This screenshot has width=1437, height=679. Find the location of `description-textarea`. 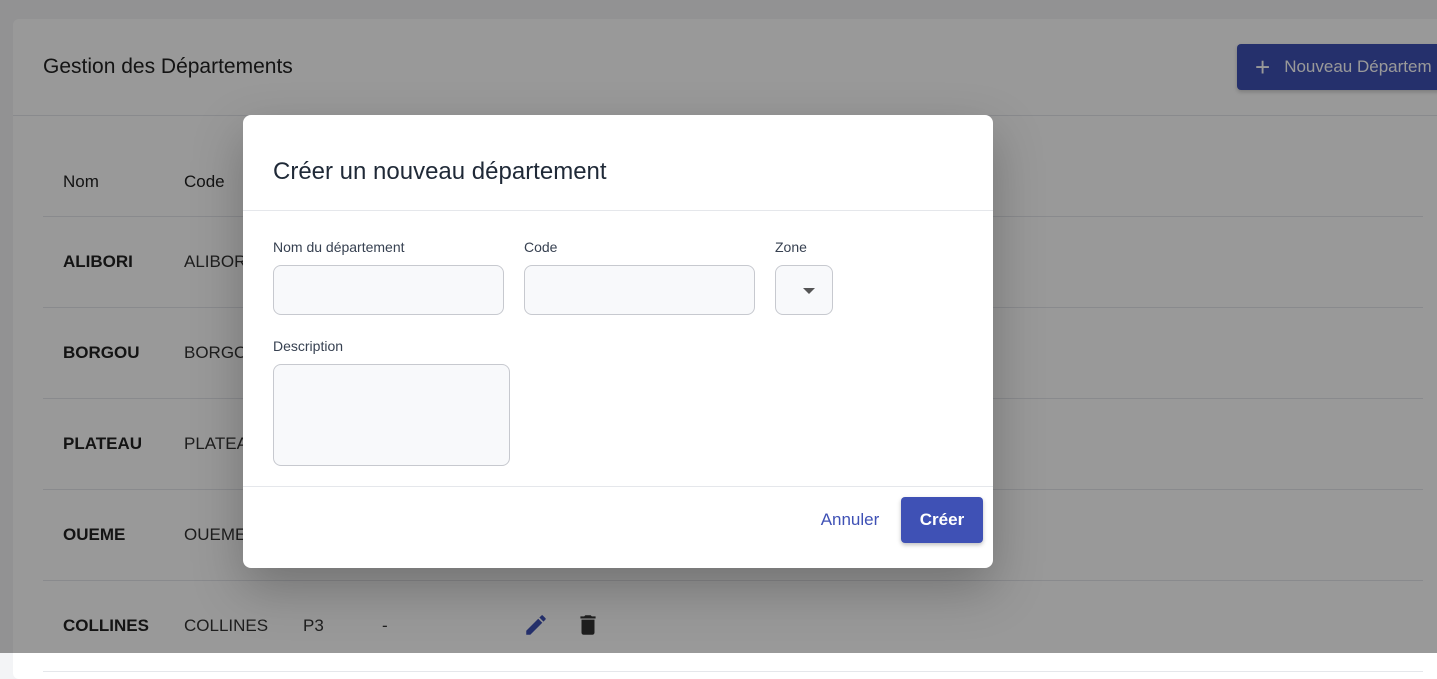

description-textarea is located at coordinates (391, 415).